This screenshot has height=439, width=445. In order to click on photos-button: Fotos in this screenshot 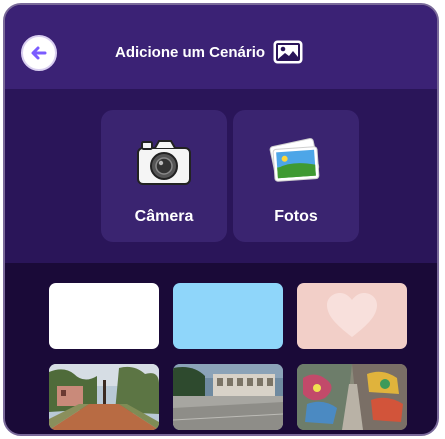, I will do `click(296, 176)`.